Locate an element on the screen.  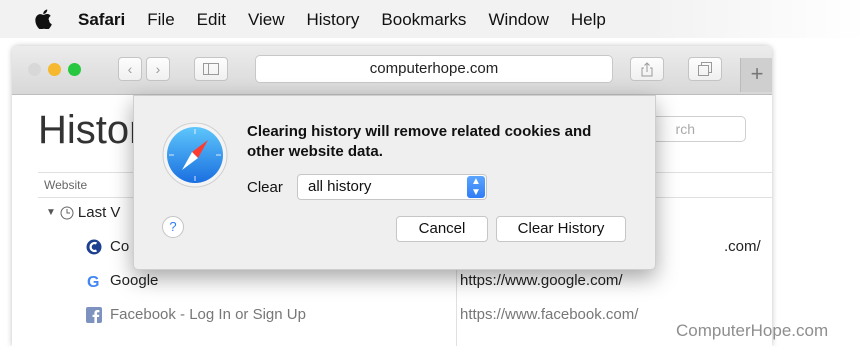
updown-chevron-icon: ▲ ▼ is located at coordinates (476, 187).